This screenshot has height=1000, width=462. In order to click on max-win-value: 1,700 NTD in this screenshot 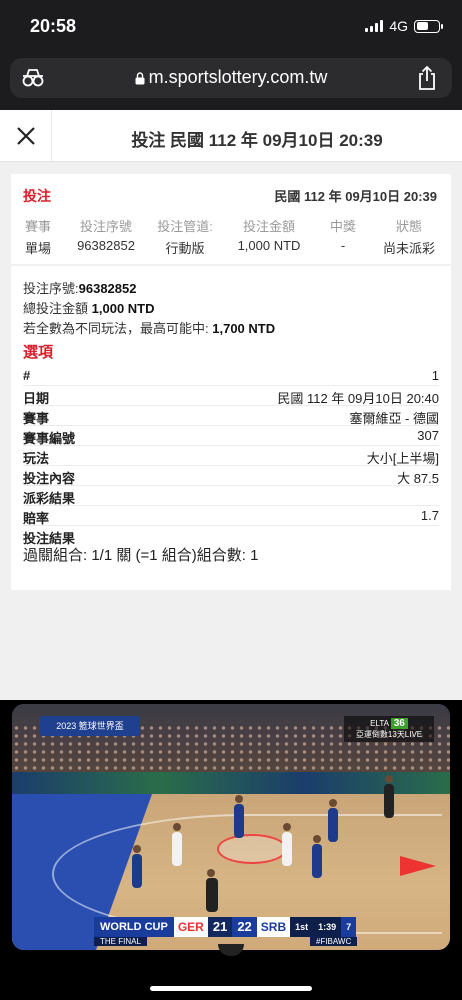, I will do `click(244, 328)`.